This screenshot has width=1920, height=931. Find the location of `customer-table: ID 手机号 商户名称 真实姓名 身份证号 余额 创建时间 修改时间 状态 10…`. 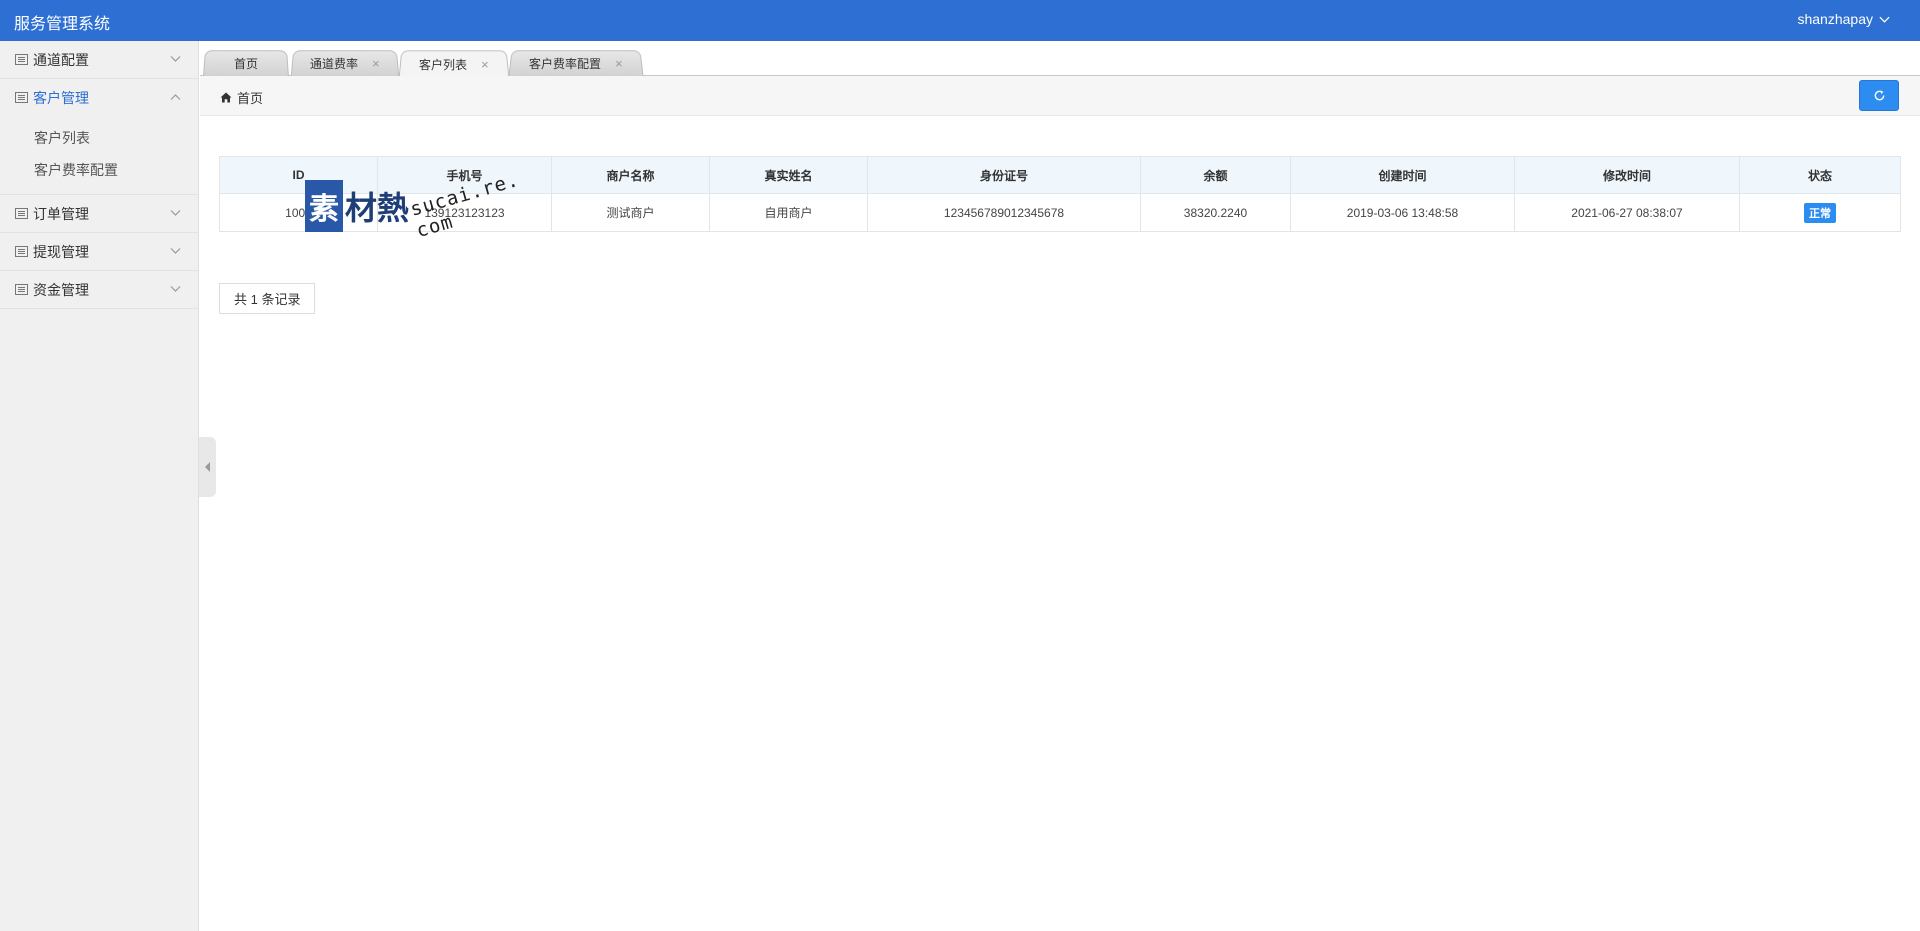

customer-table: ID 手机号 商户名称 真实姓名 身份证号 余额 创建时间 修改时间 状态 10… is located at coordinates (1060, 194).